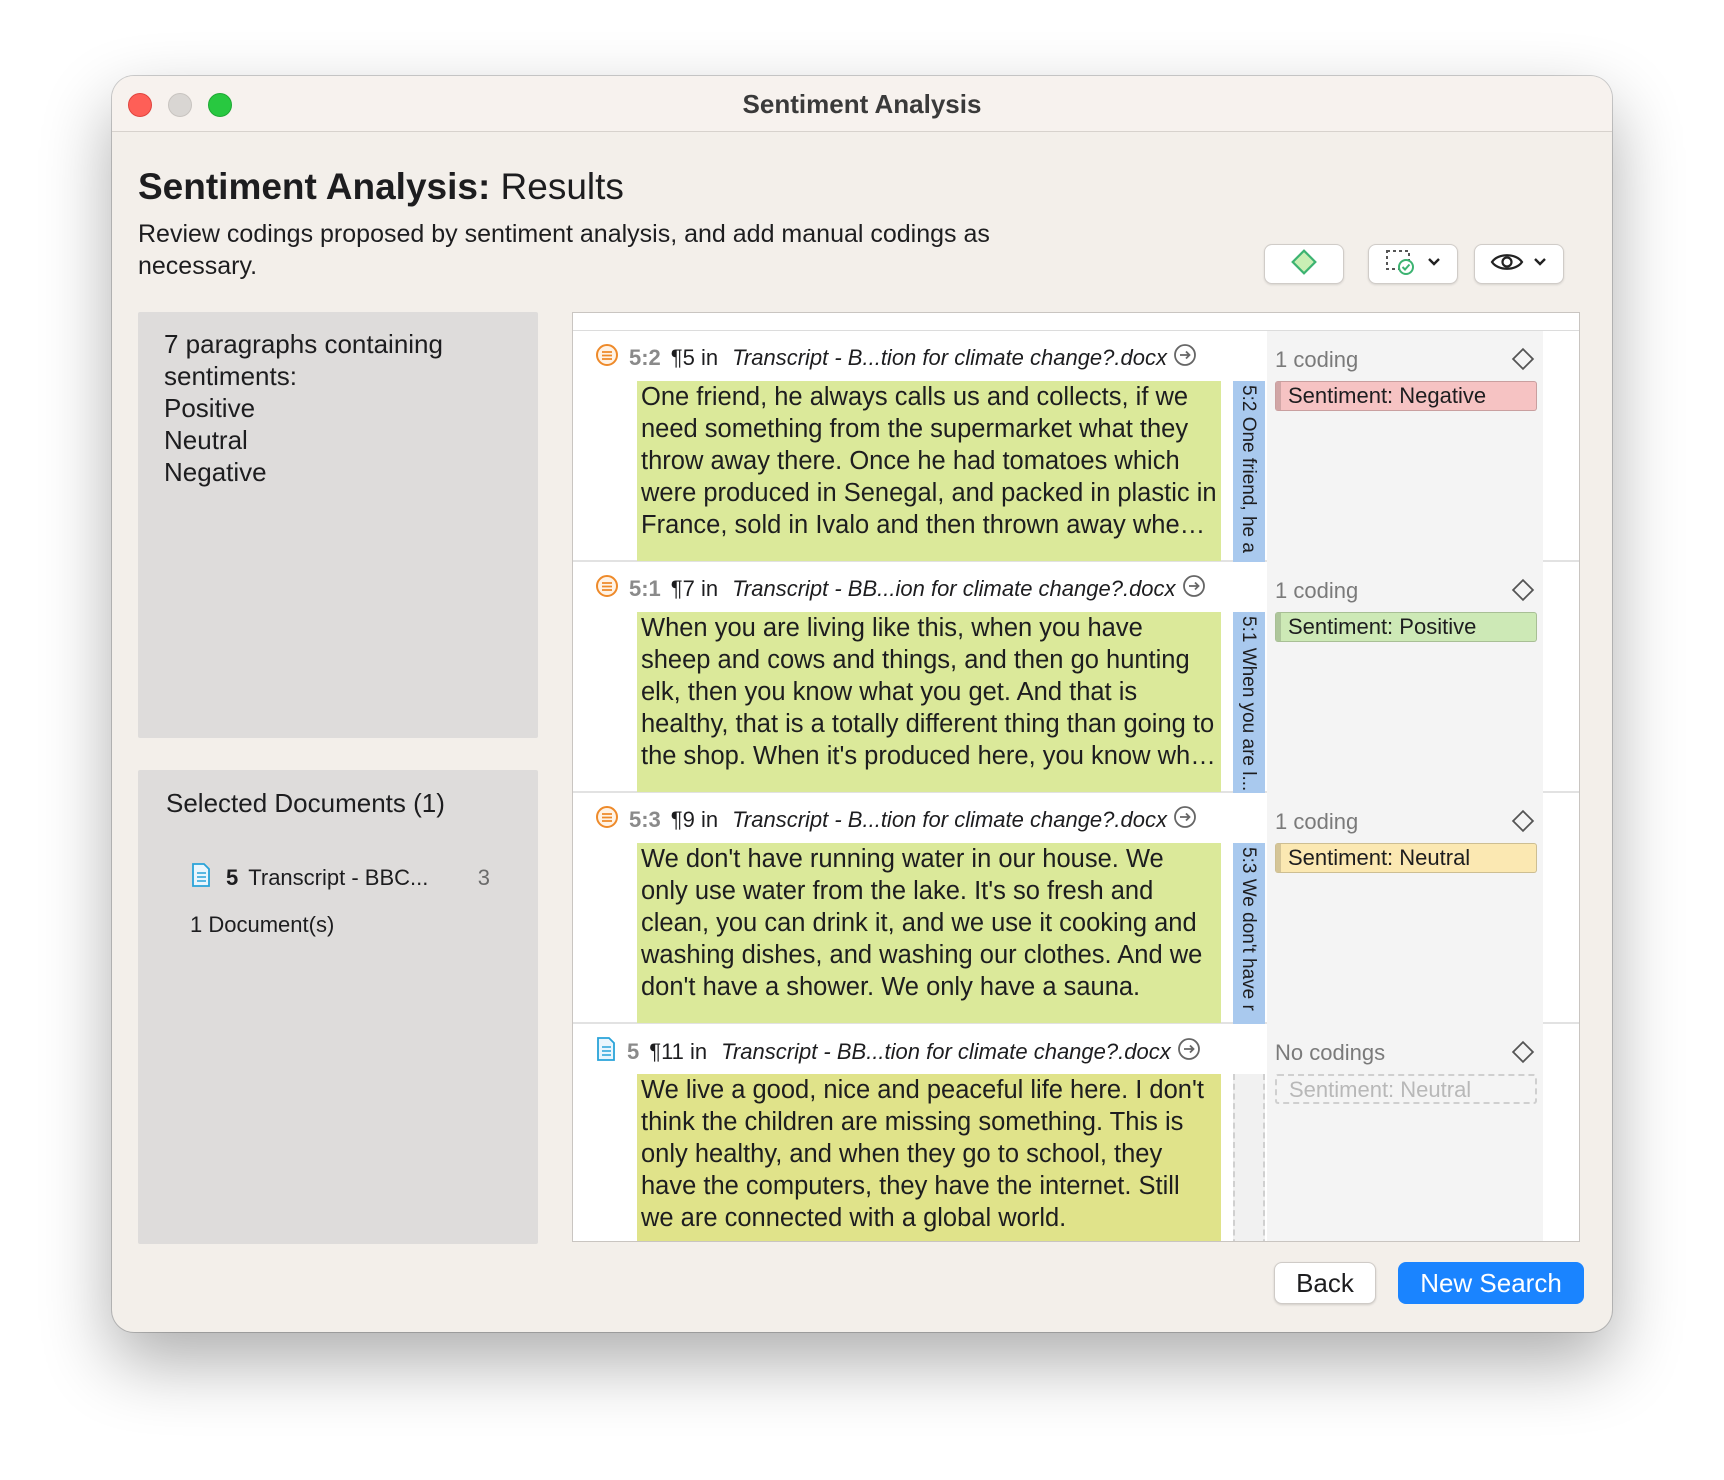 This screenshot has width=1724, height=1480. I want to click on eye-icon, so click(1507, 264).